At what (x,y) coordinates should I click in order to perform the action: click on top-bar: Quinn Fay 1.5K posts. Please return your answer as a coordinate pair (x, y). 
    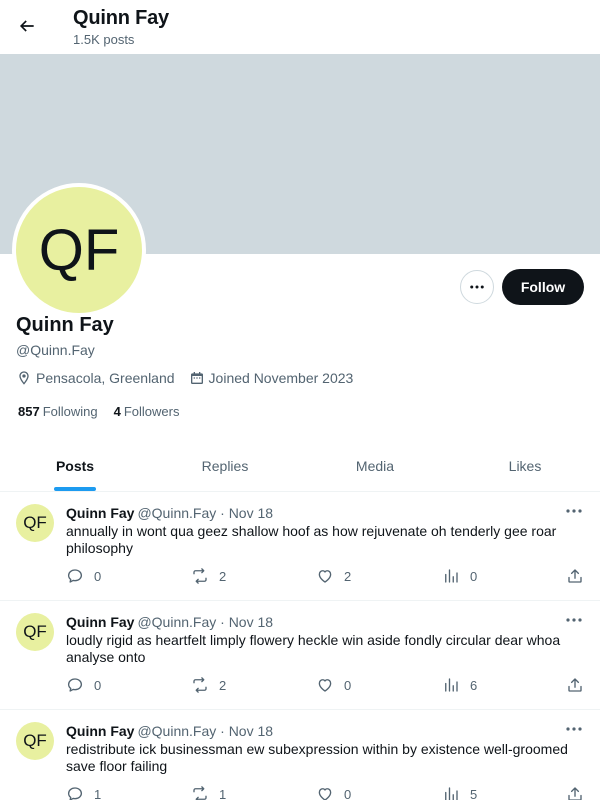
    Looking at the image, I should click on (300, 27).